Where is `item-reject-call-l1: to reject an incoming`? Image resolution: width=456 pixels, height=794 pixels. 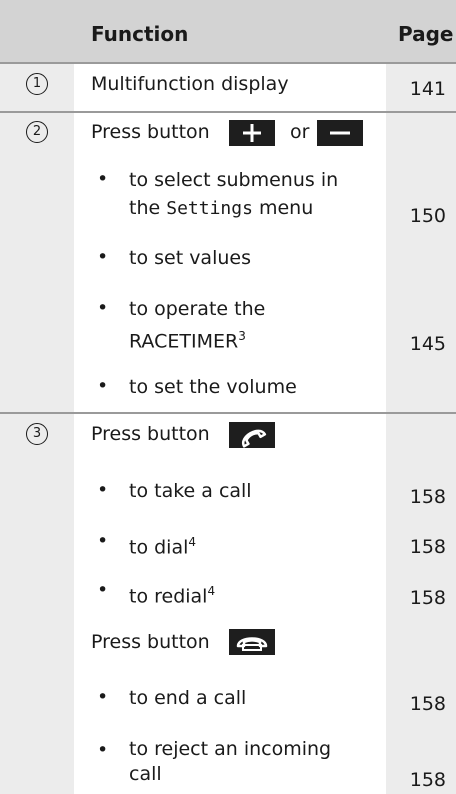
item-reject-call-l1: to reject an incoming is located at coordinates (230, 749).